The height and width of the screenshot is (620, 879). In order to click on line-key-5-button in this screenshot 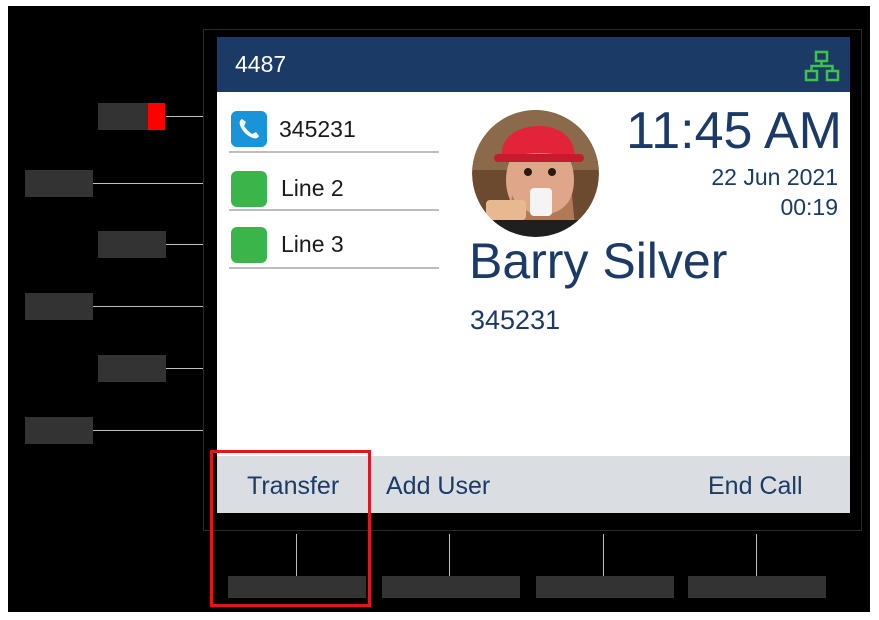, I will do `click(132, 368)`.